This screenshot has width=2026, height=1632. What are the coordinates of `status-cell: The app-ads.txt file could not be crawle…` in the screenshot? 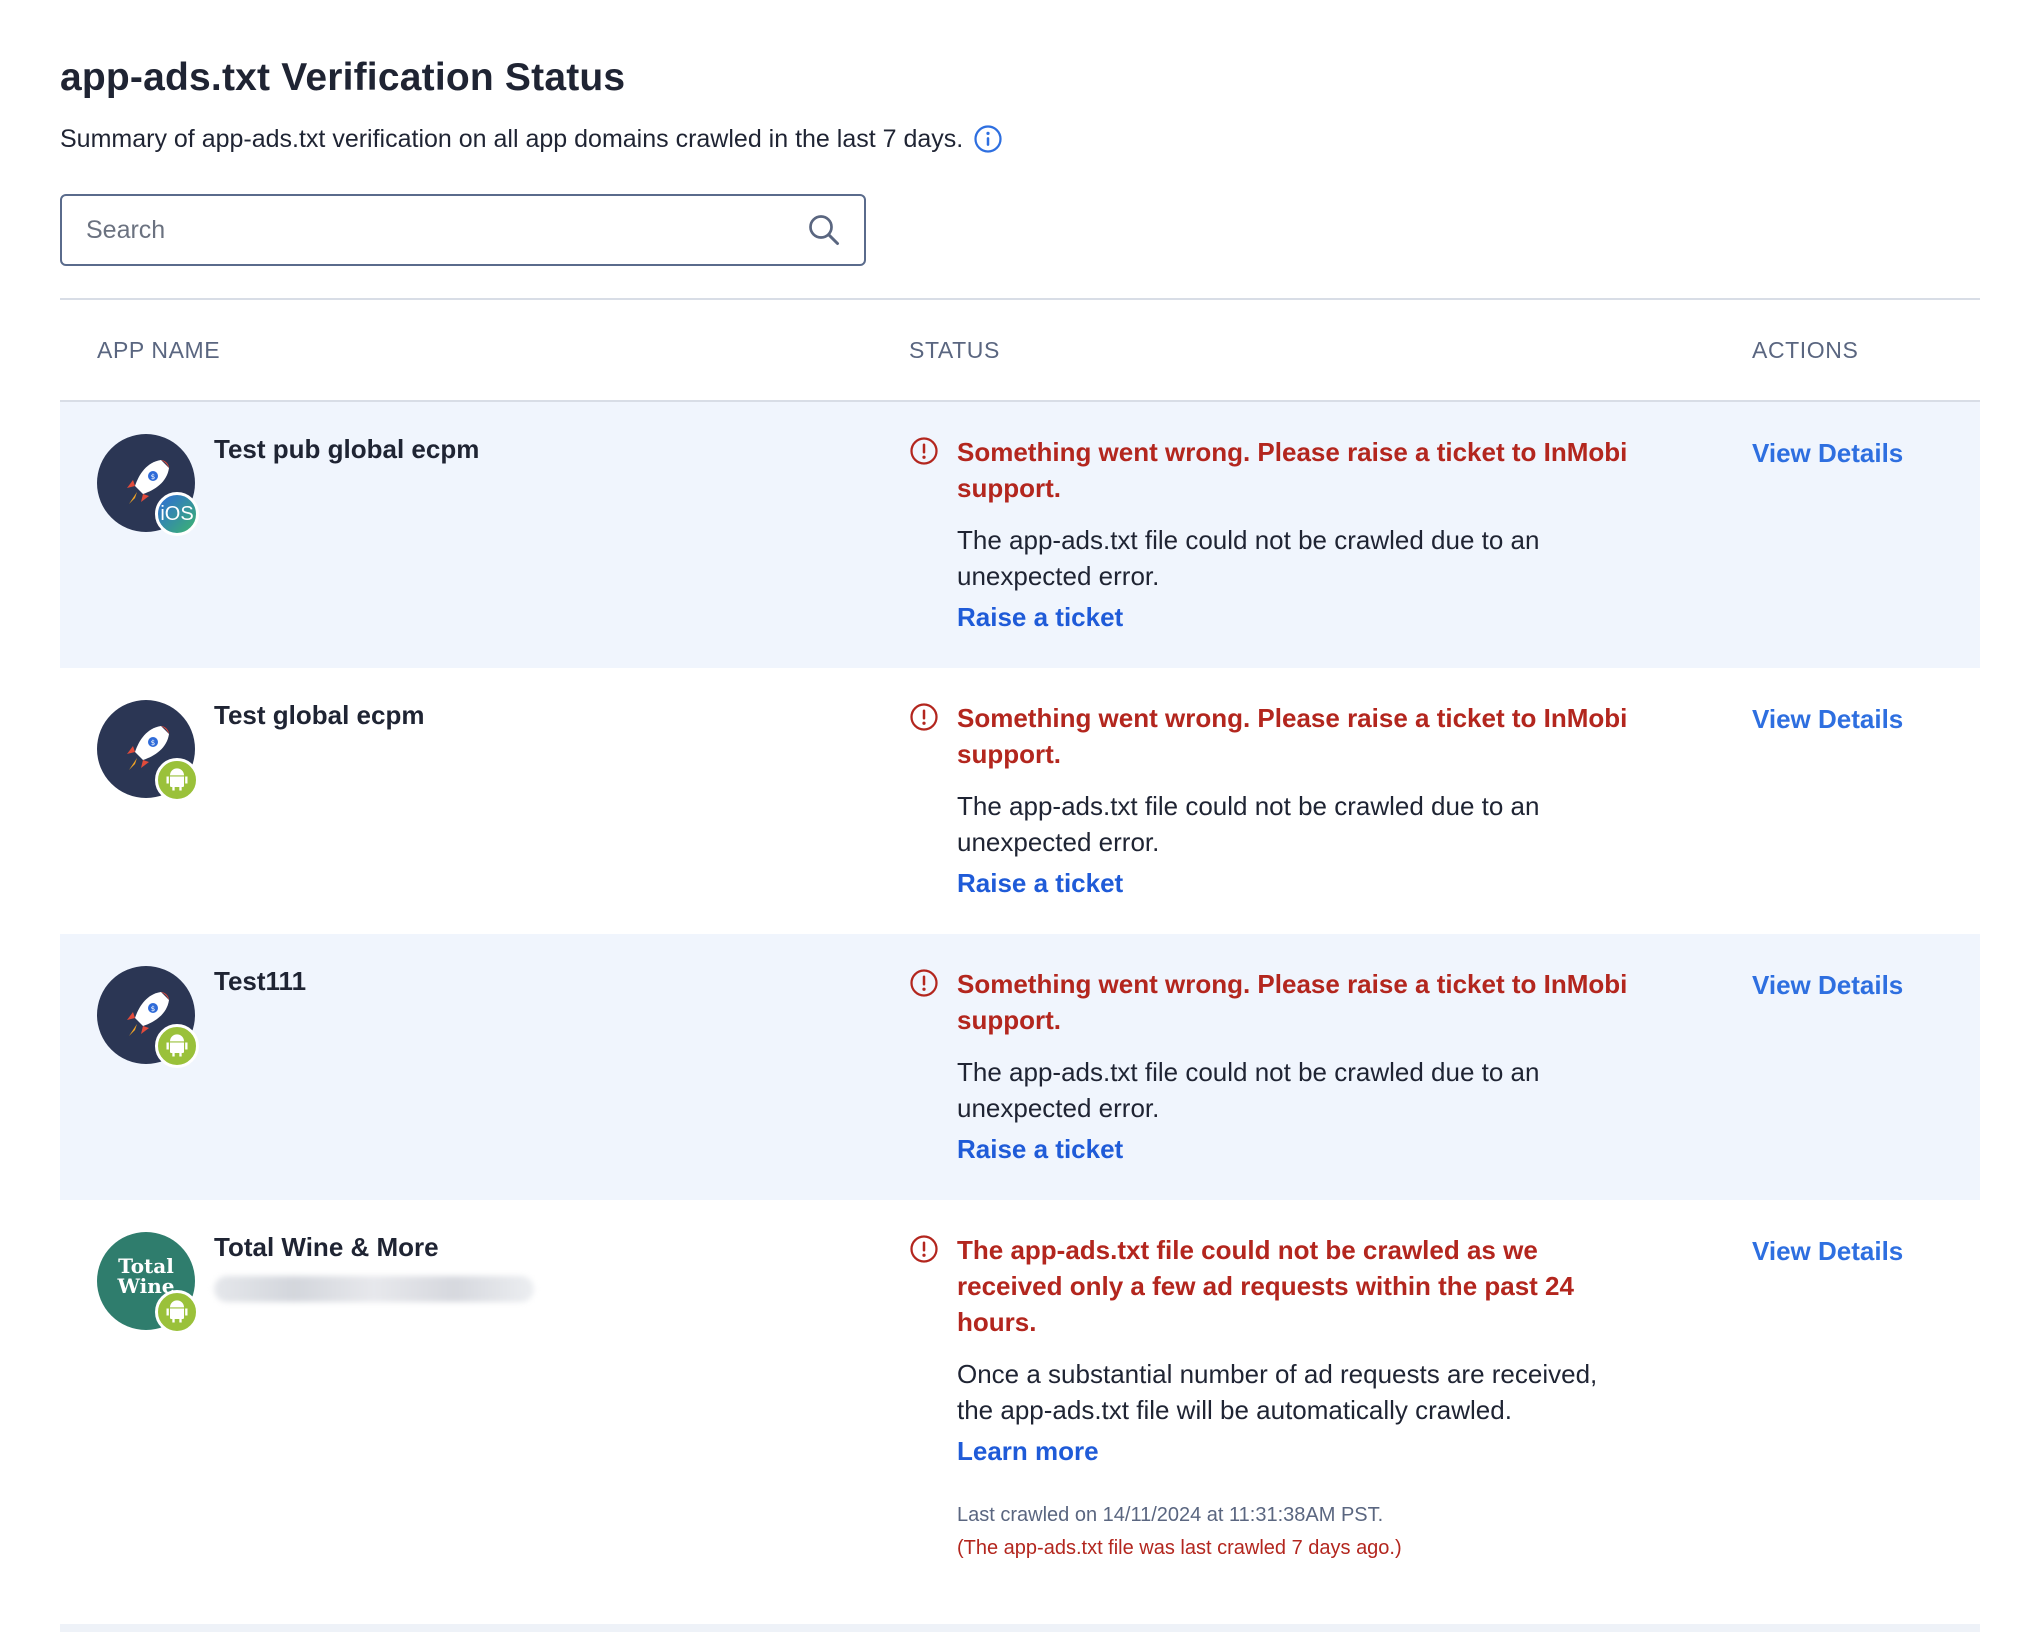 It's located at (1269, 1398).